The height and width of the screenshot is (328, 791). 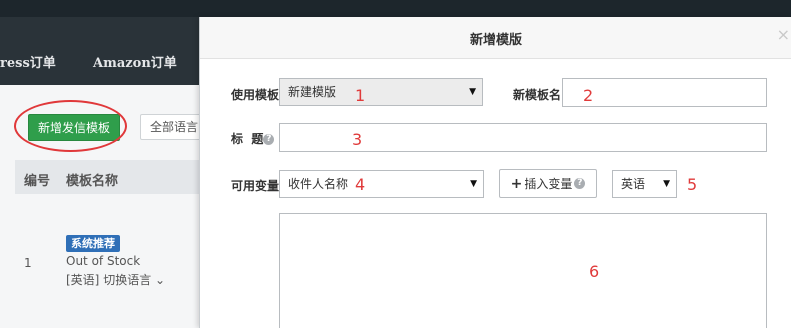 What do you see at coordinates (594, 271) in the screenshot?
I see `annotation-number-6: 6` at bounding box center [594, 271].